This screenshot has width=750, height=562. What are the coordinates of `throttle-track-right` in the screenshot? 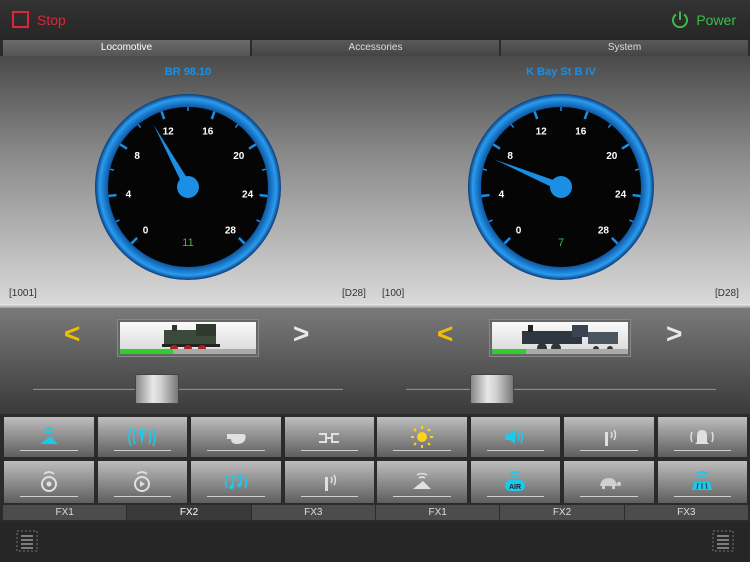 It's located at (561, 389).